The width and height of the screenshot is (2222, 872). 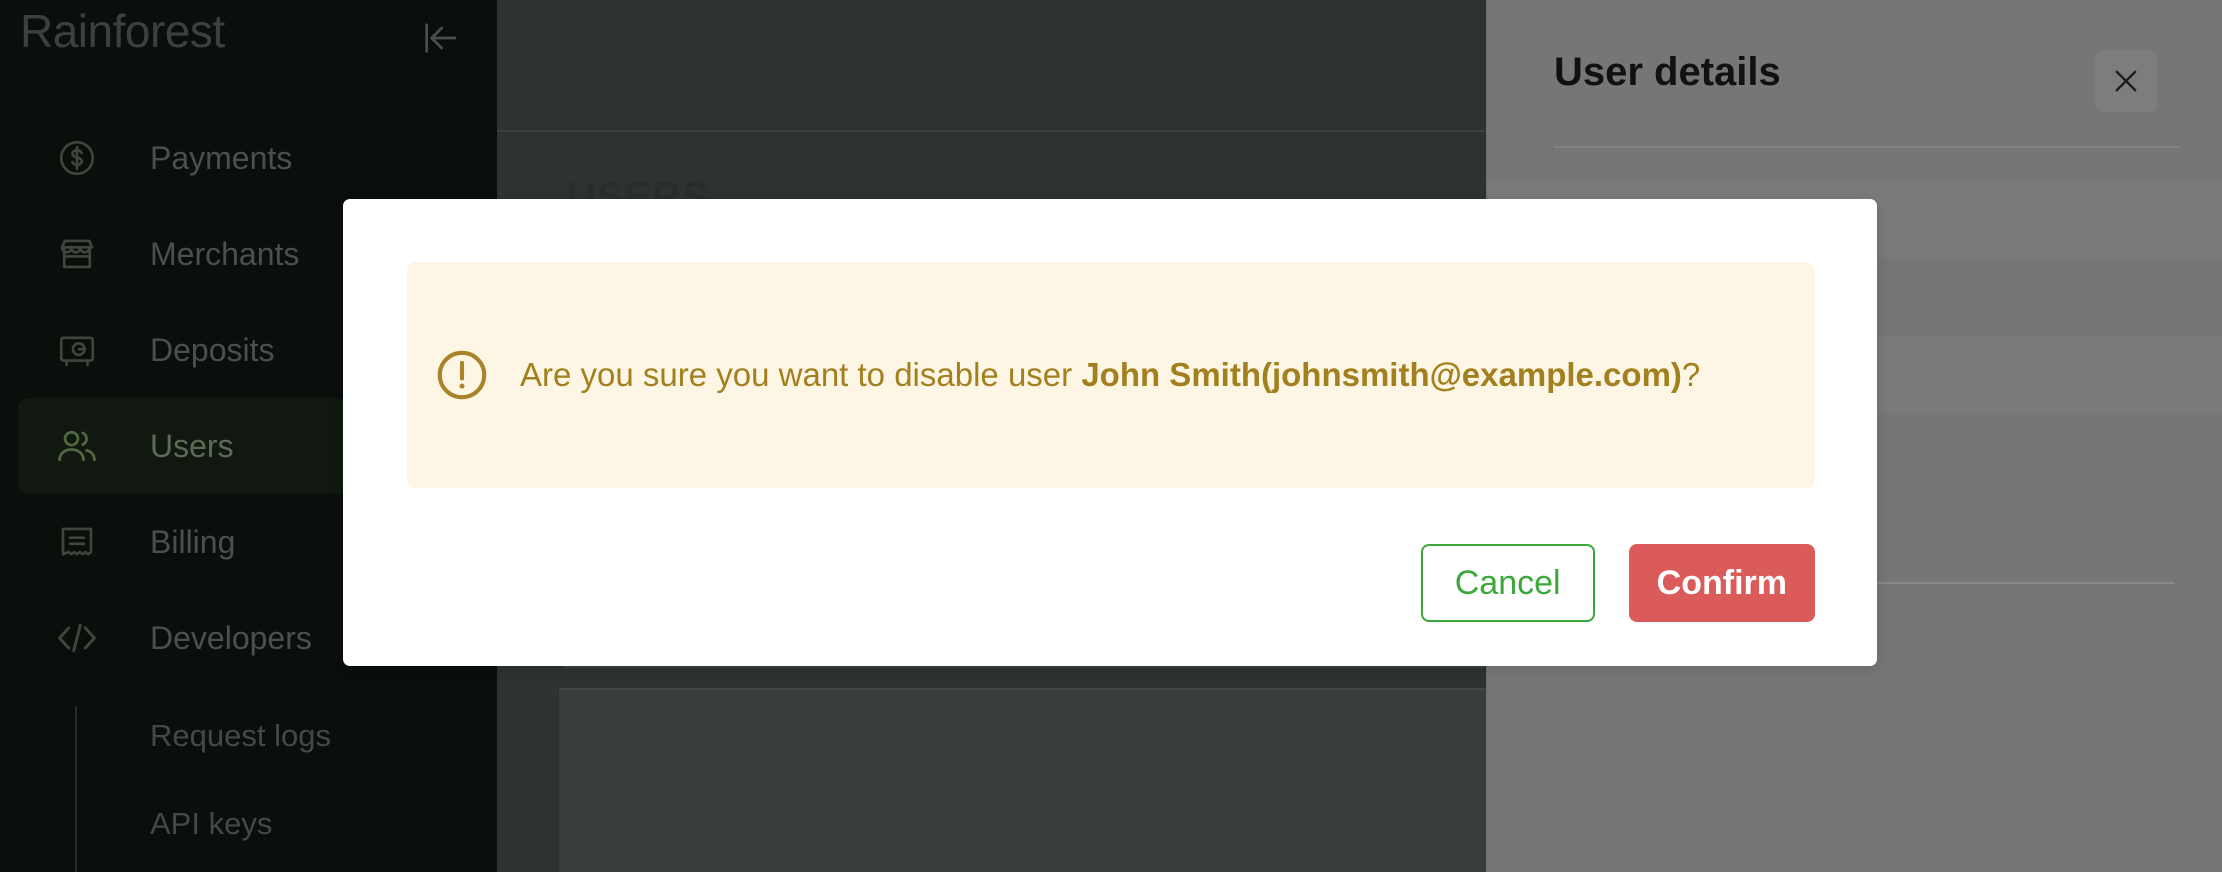 What do you see at coordinates (1171, 374) in the screenshot?
I see `alert-user-name: John Smith` at bounding box center [1171, 374].